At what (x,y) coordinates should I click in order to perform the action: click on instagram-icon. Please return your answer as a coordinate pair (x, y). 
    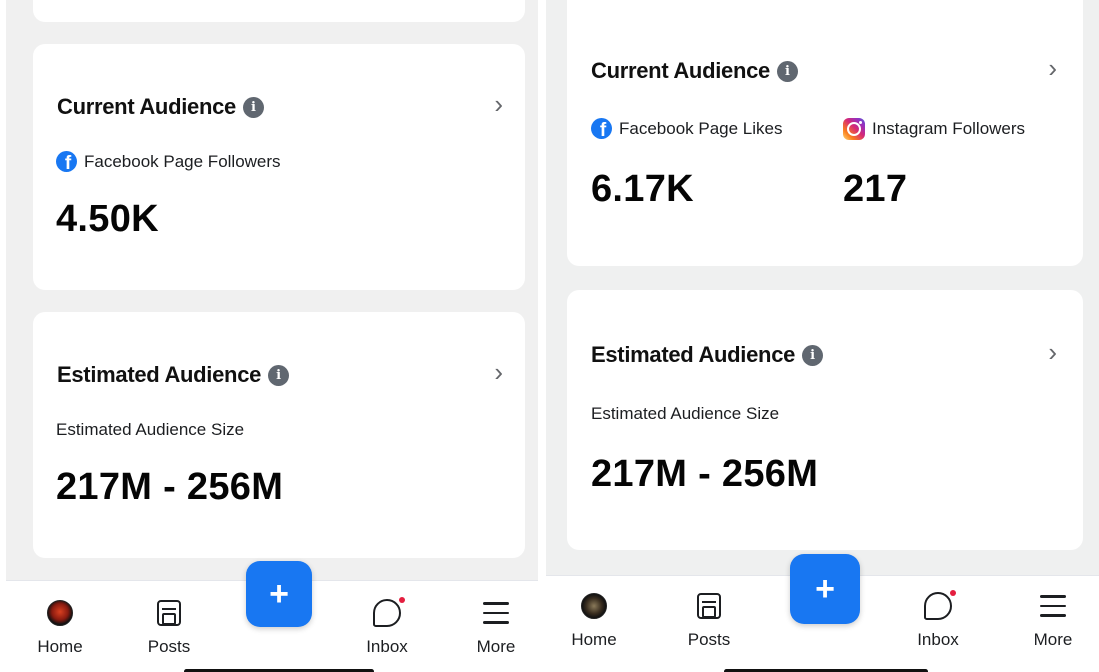
    Looking at the image, I should click on (854, 129).